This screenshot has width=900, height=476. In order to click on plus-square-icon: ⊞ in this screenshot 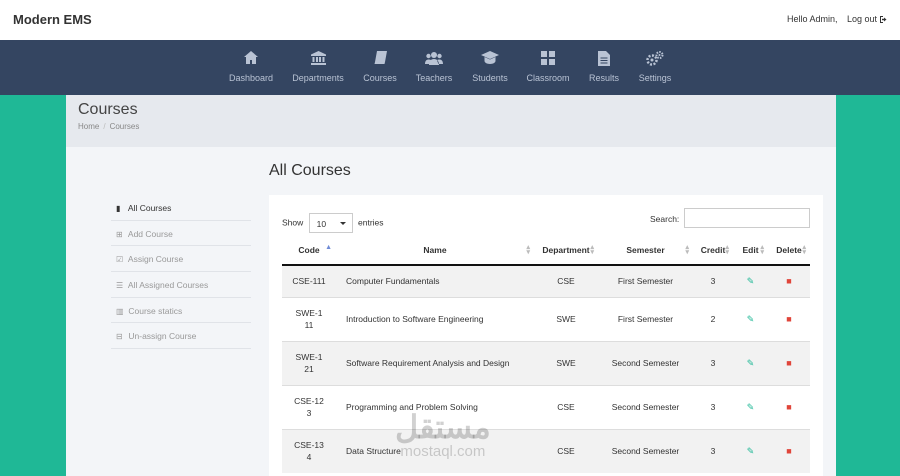, I will do `click(119, 234)`.